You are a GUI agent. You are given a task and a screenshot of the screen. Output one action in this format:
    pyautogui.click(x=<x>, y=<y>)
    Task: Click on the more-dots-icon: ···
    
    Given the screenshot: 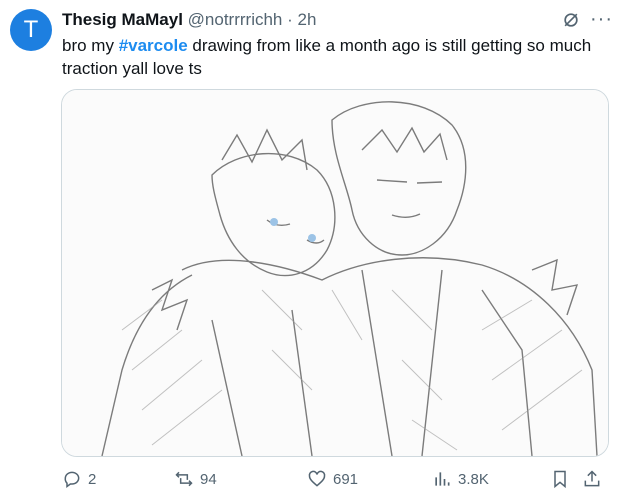 What is the action you would take?
    pyautogui.click(x=601, y=19)
    